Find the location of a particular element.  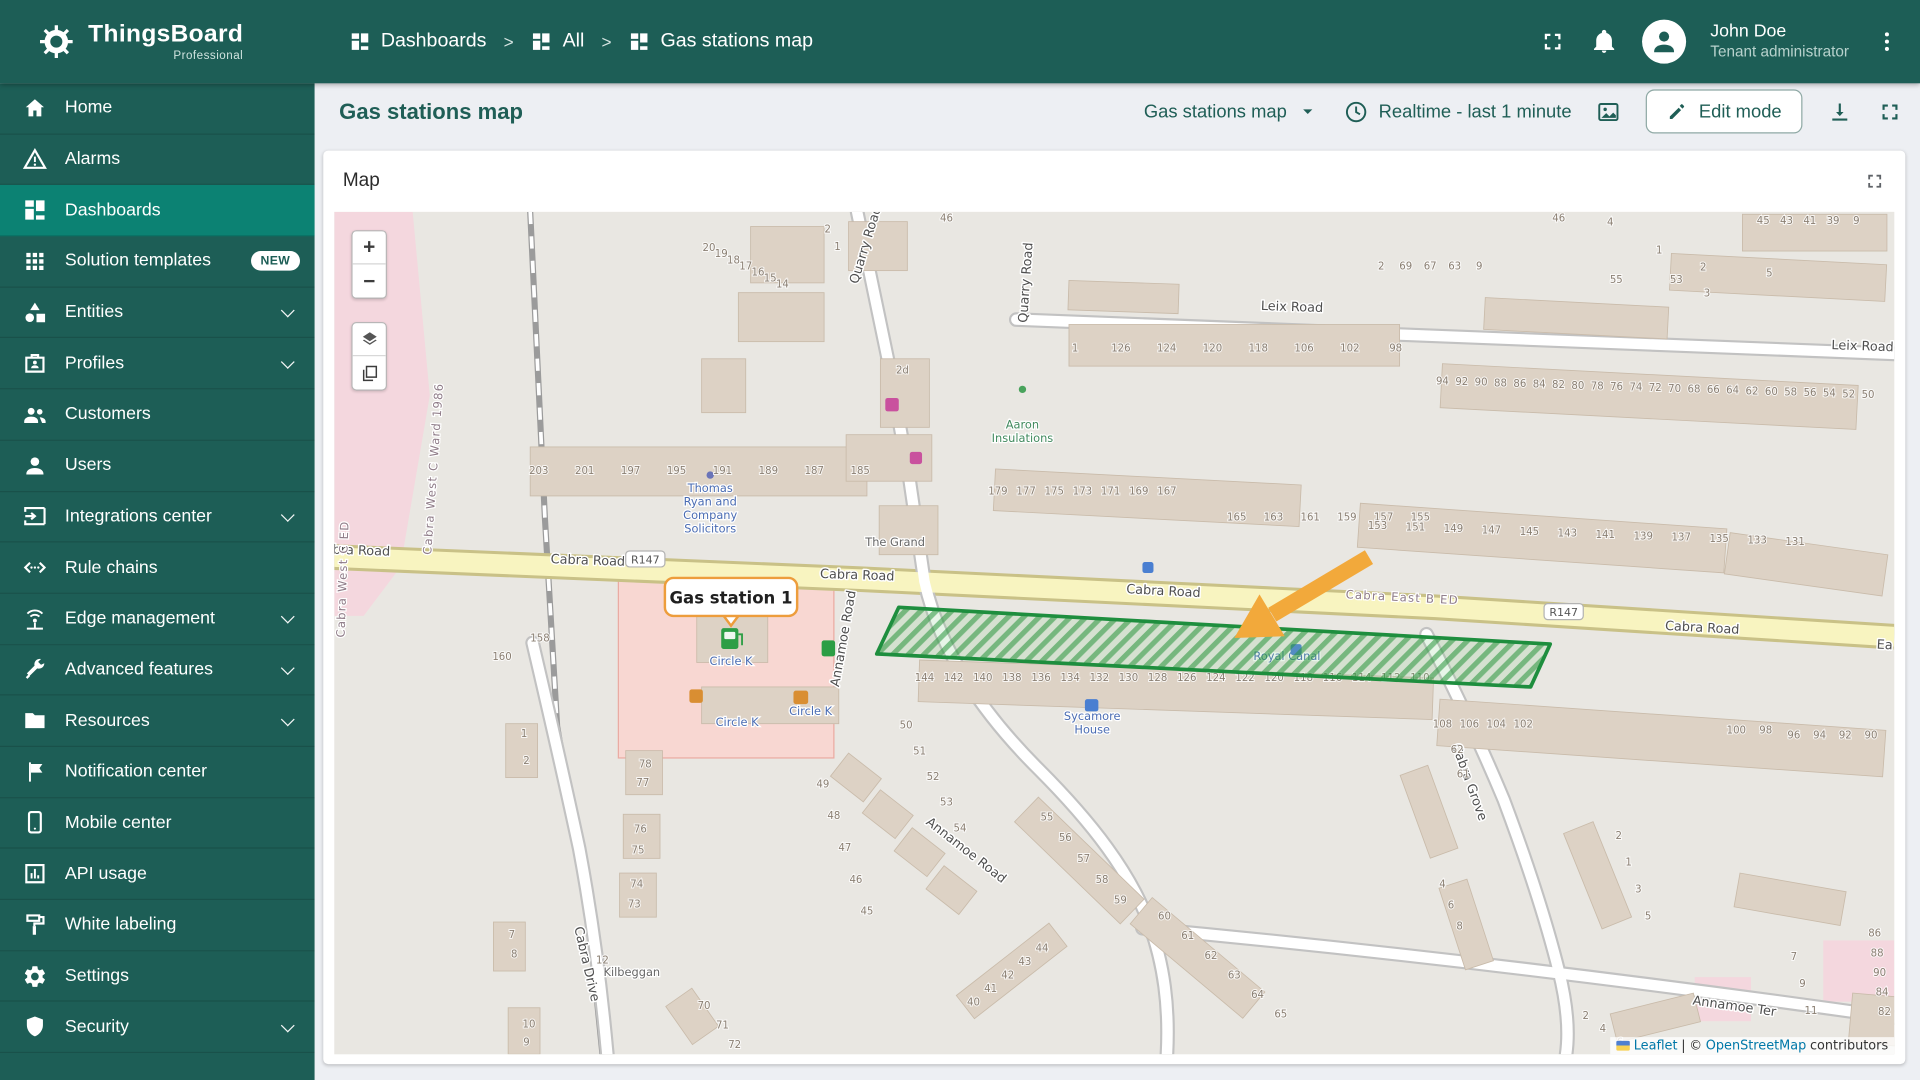

notifications-bell-icon is located at coordinates (1603, 41).